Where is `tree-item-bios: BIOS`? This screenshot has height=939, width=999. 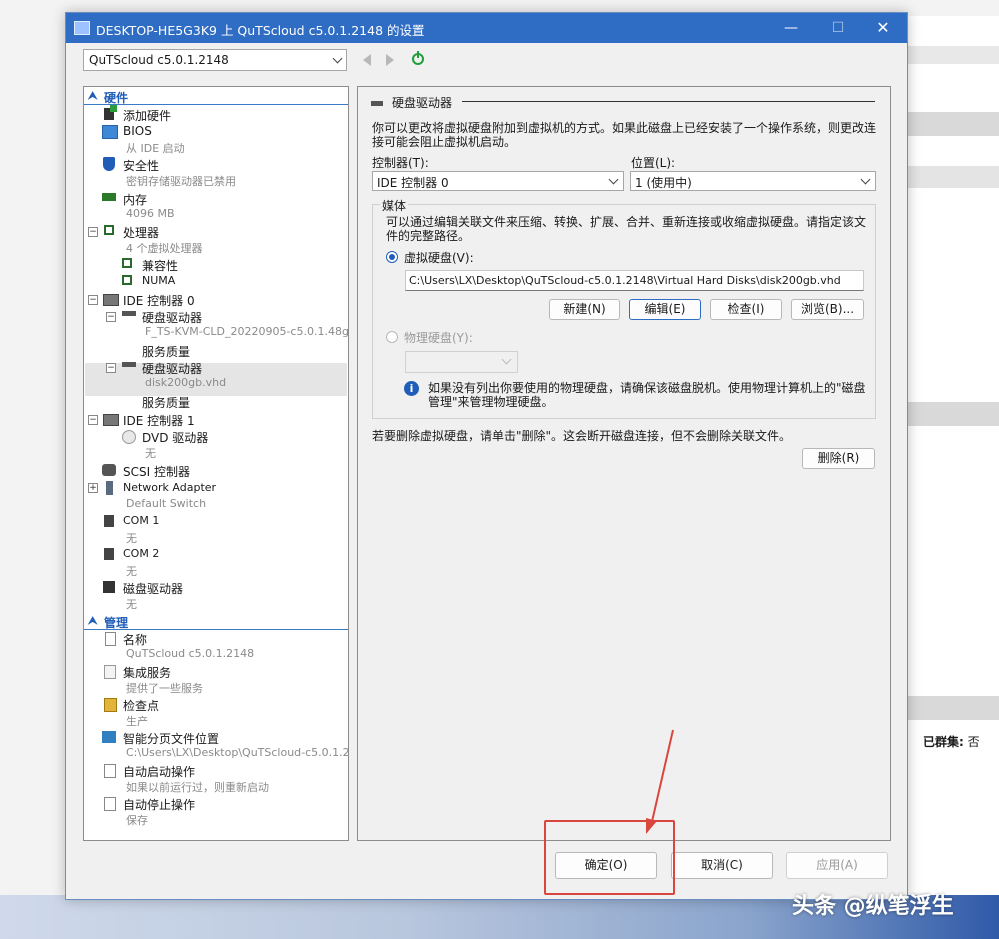 tree-item-bios: BIOS is located at coordinates (137, 131).